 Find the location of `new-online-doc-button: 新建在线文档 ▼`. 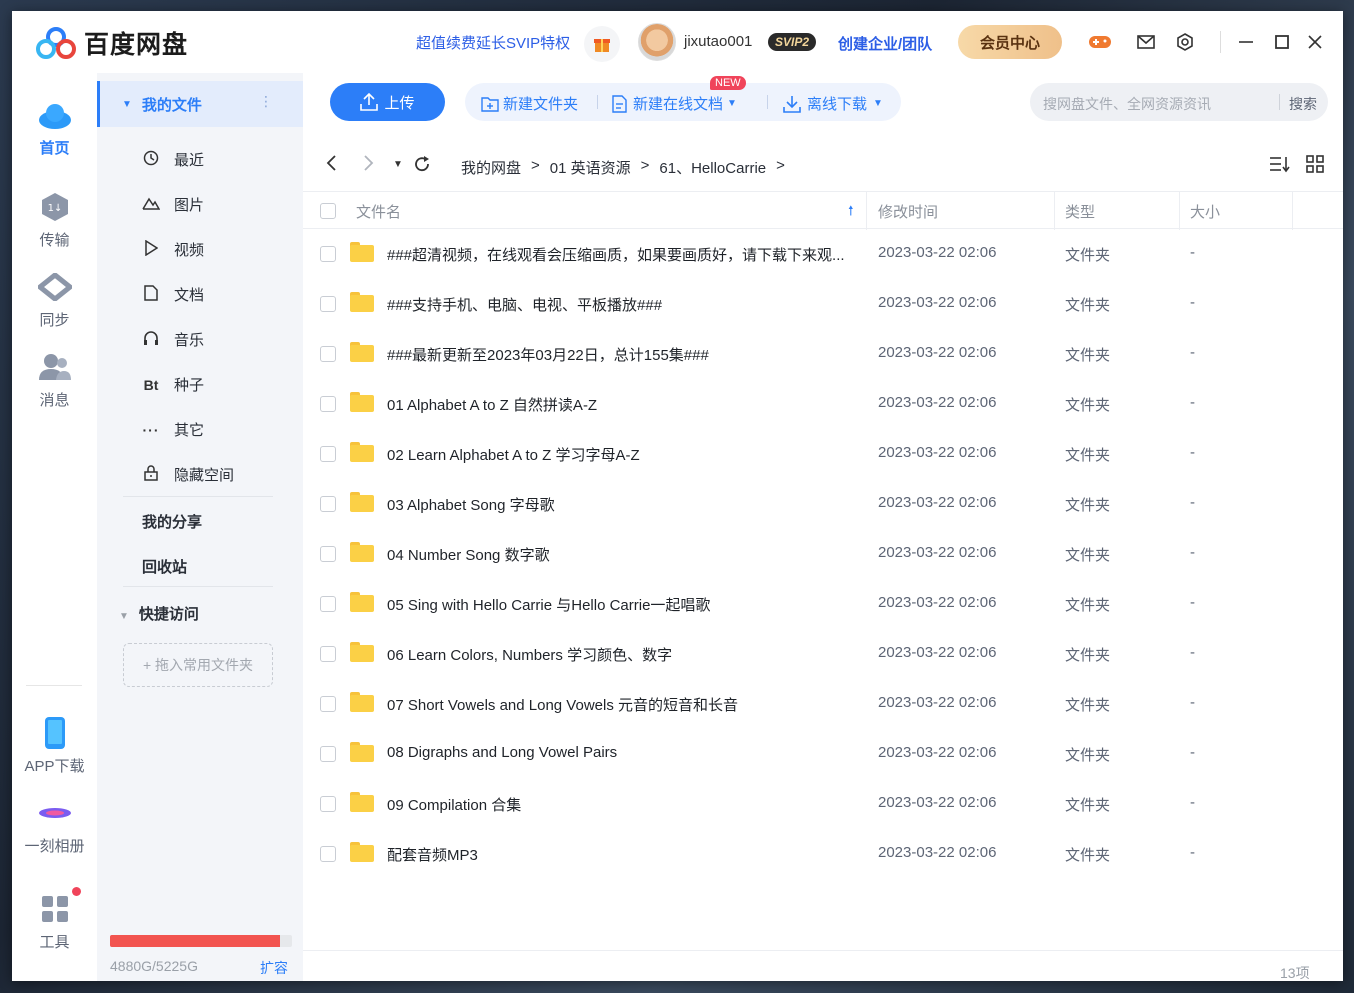

new-online-doc-button: 新建在线文档 ▼ is located at coordinates (674, 103).